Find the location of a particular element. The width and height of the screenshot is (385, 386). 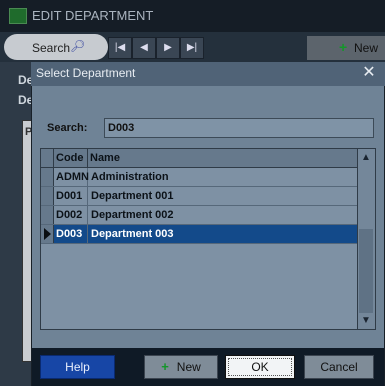

help-button: Help is located at coordinates (77, 367).